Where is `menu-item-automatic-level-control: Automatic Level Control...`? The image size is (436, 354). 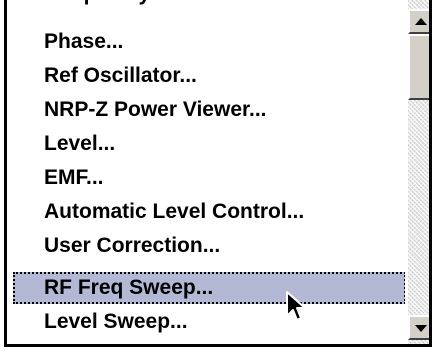
menu-item-automatic-level-control: Automatic Level Control... is located at coordinates (209, 212).